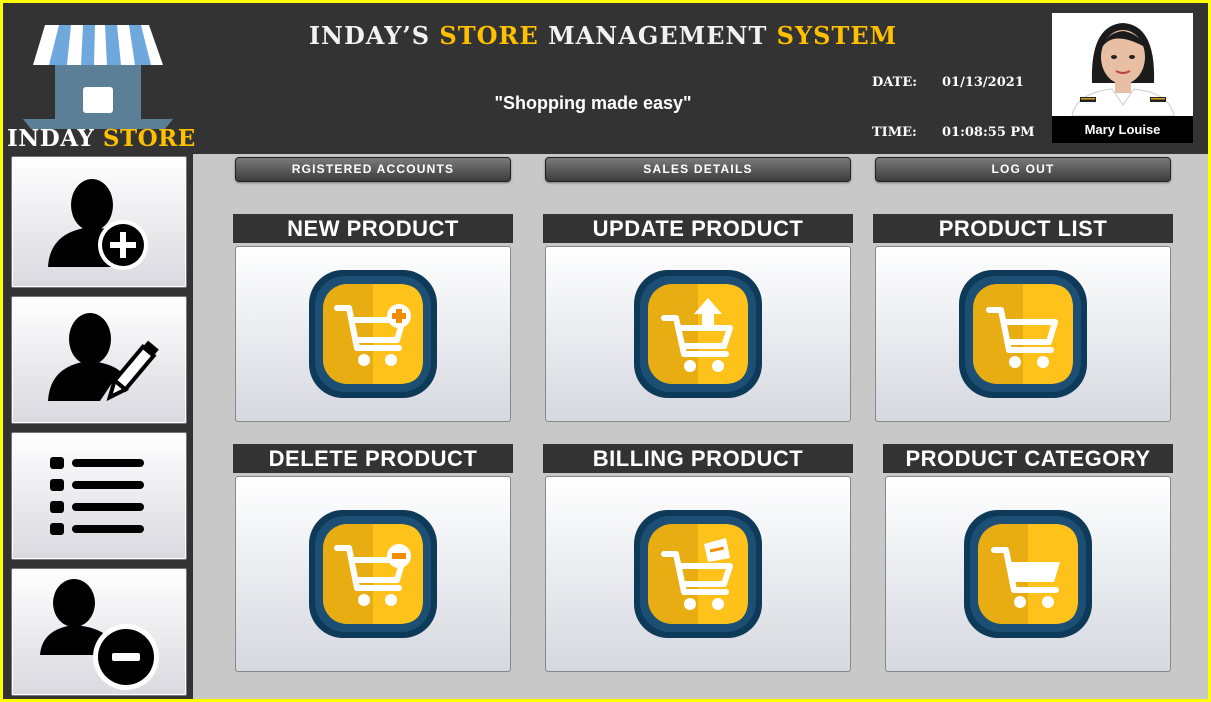  What do you see at coordinates (1028, 458) in the screenshot?
I see `product-category-label: PRODUCT CATEGORY` at bounding box center [1028, 458].